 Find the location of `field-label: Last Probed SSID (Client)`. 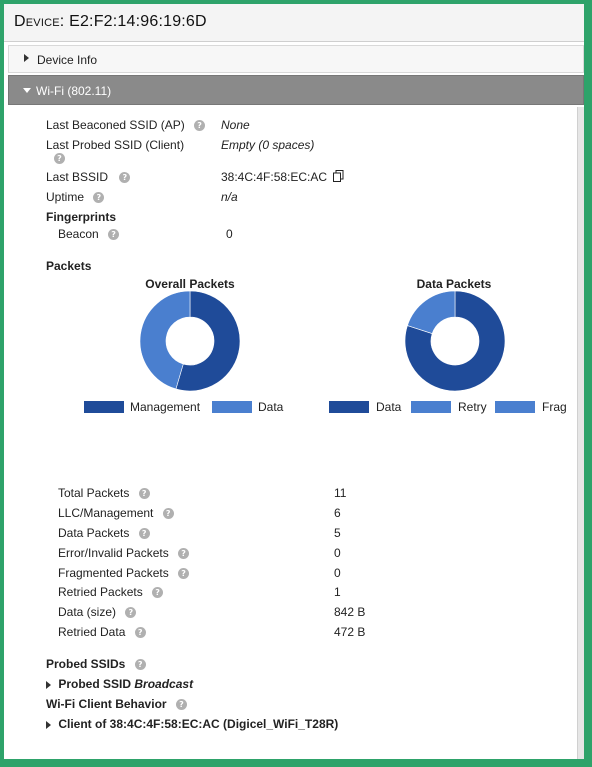

field-label: Last Probed SSID (Client) is located at coordinates (115, 145).